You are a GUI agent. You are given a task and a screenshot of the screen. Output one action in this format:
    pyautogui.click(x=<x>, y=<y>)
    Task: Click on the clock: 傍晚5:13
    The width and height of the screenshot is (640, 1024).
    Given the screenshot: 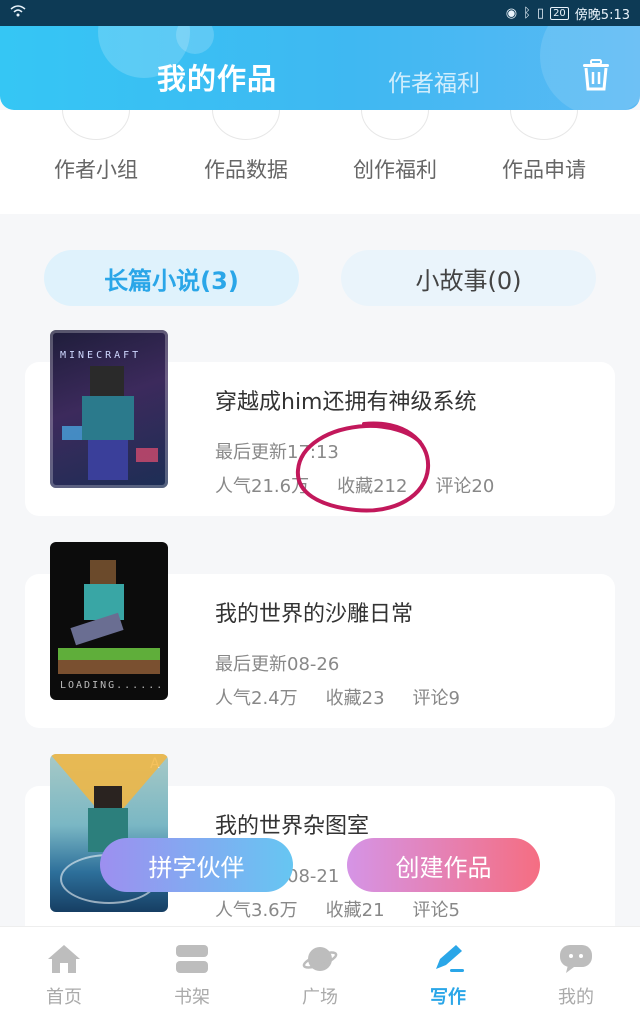 What is the action you would take?
    pyautogui.click(x=602, y=15)
    